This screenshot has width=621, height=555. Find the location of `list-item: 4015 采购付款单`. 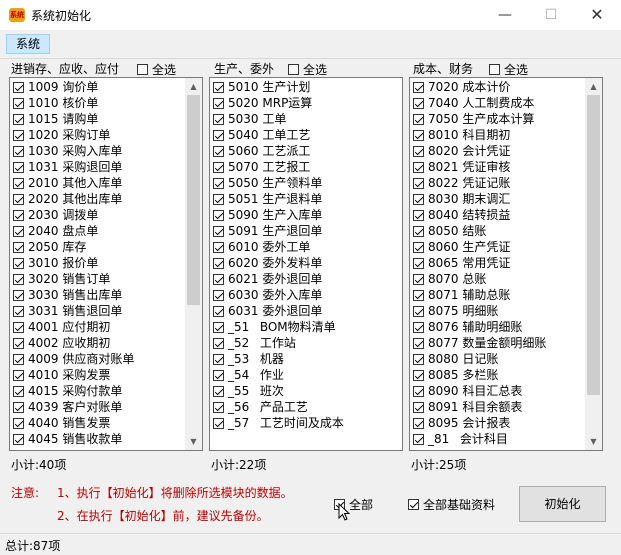

list-item: 4015 采购付款单 is located at coordinates (72, 391).